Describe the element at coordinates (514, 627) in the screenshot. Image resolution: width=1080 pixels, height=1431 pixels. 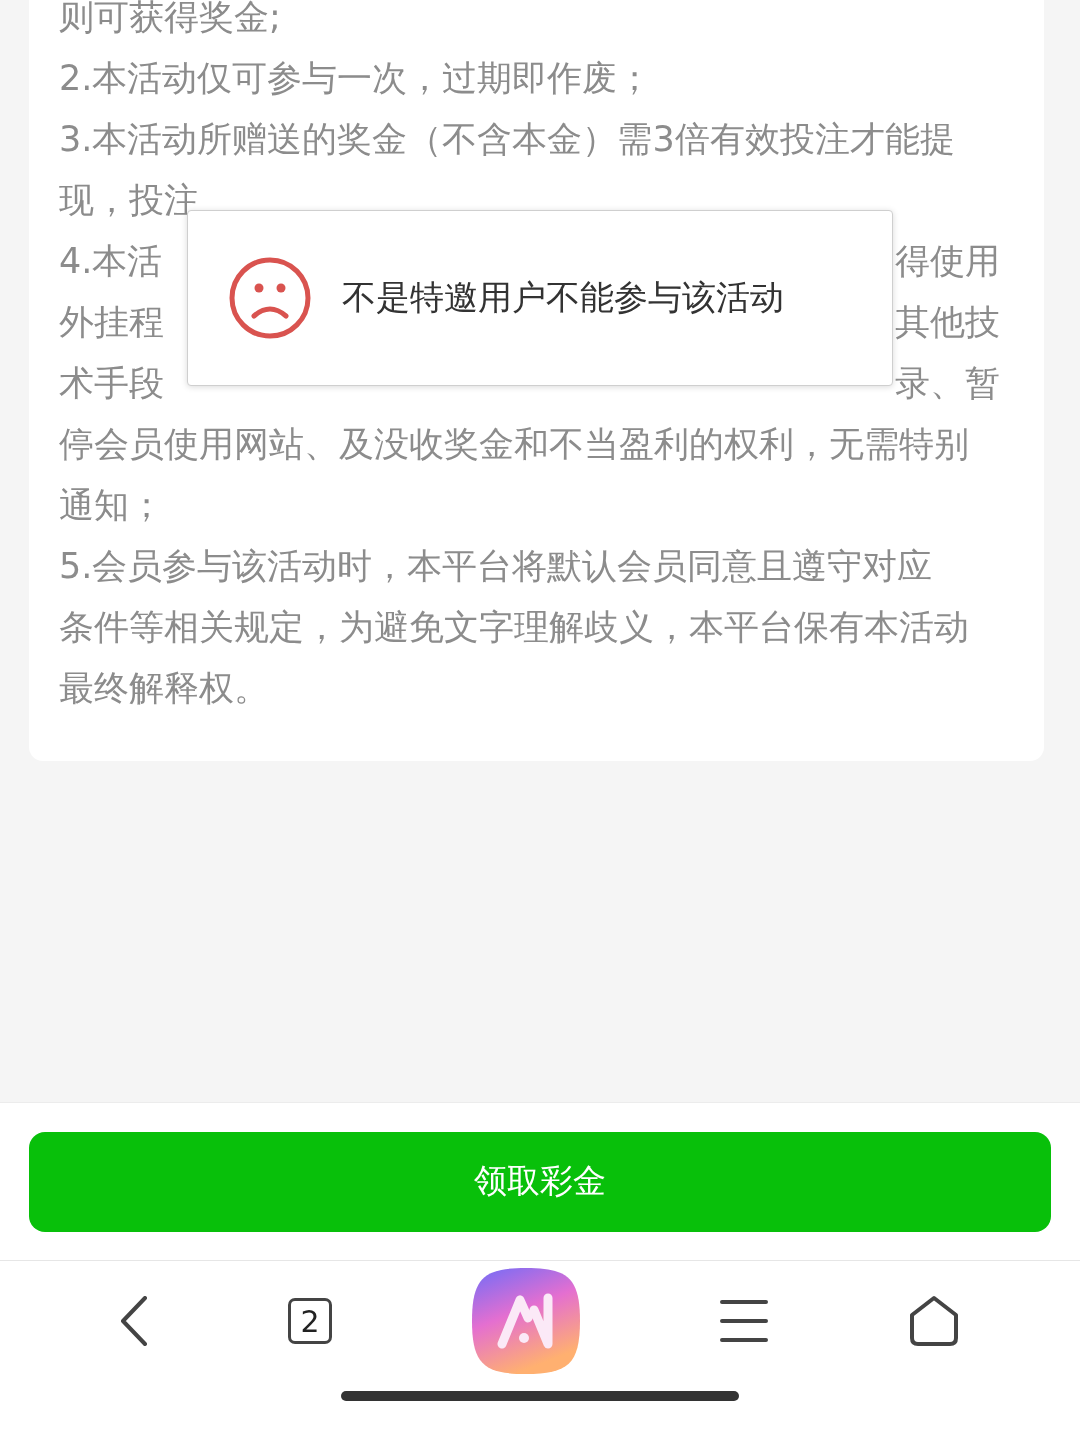
I see `rule-text: 条件等相关规定，为避免文字理解歧义，本平台保有本活动` at that location.